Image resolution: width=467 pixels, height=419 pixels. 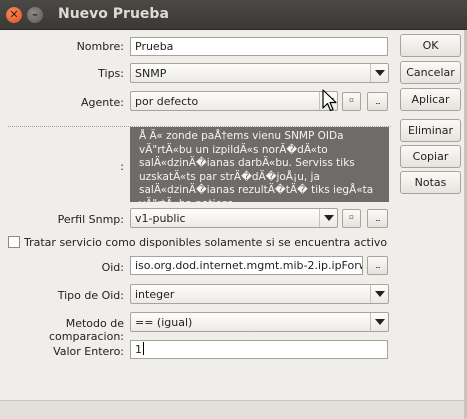 What do you see at coordinates (259, 349) in the screenshot?
I see `valor-entero-input: 1` at bounding box center [259, 349].